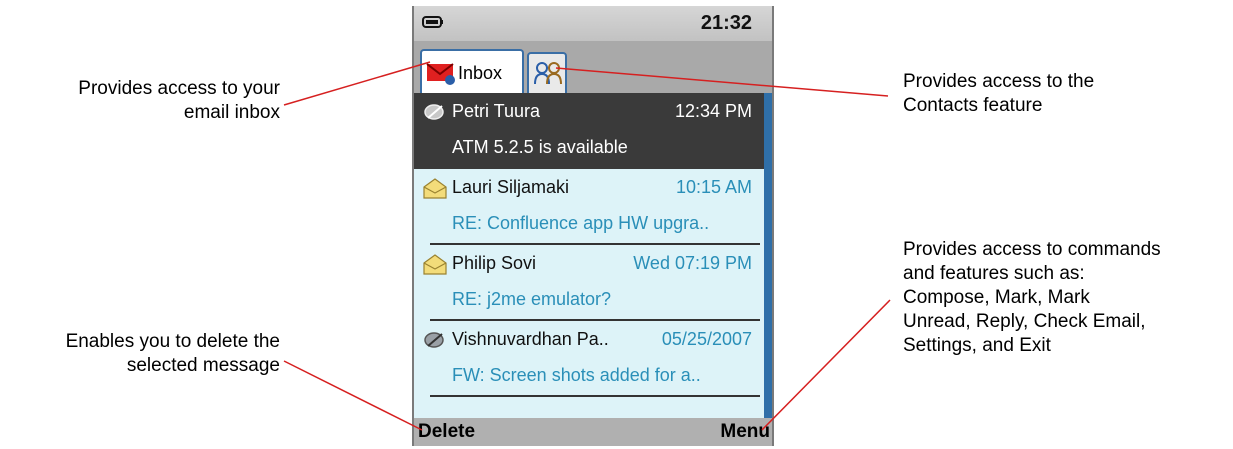 This screenshot has width=1233, height=449. What do you see at coordinates (576, 375) in the screenshot?
I see `message-subject: FW: Screen shots added for a..` at bounding box center [576, 375].